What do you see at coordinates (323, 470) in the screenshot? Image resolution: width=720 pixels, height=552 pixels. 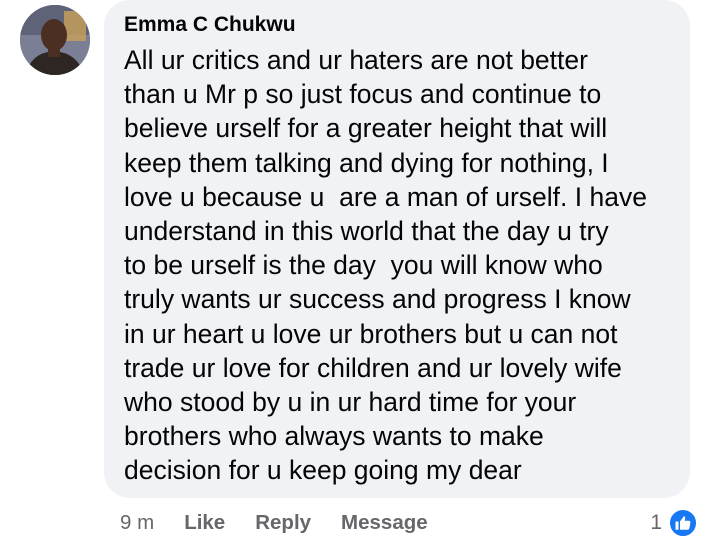 I see `comment-line: decision for u keep going my dear` at bounding box center [323, 470].